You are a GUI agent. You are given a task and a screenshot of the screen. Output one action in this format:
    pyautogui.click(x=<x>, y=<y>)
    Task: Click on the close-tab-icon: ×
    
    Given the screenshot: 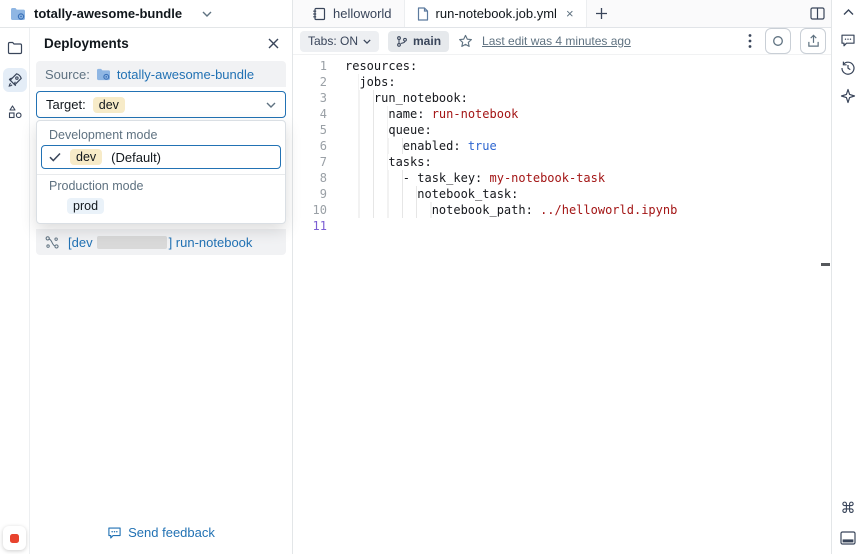 What is the action you would take?
    pyautogui.click(x=570, y=13)
    